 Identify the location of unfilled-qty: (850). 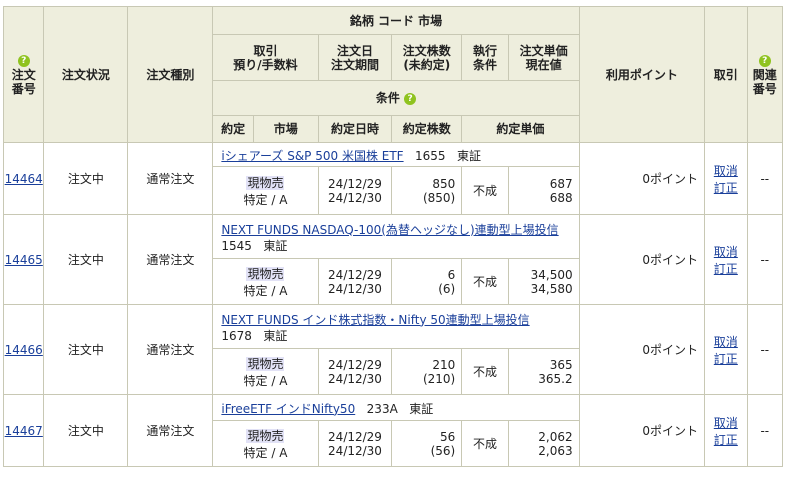
(439, 197).